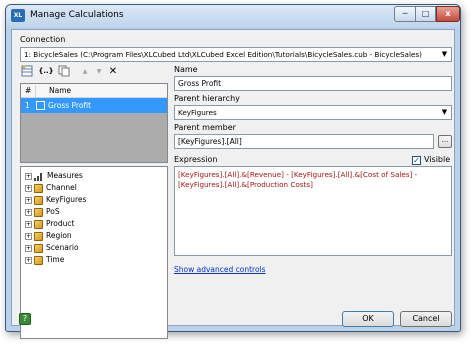 The height and width of the screenshot is (348, 474). I want to click on visible-label: Visible, so click(437, 159).